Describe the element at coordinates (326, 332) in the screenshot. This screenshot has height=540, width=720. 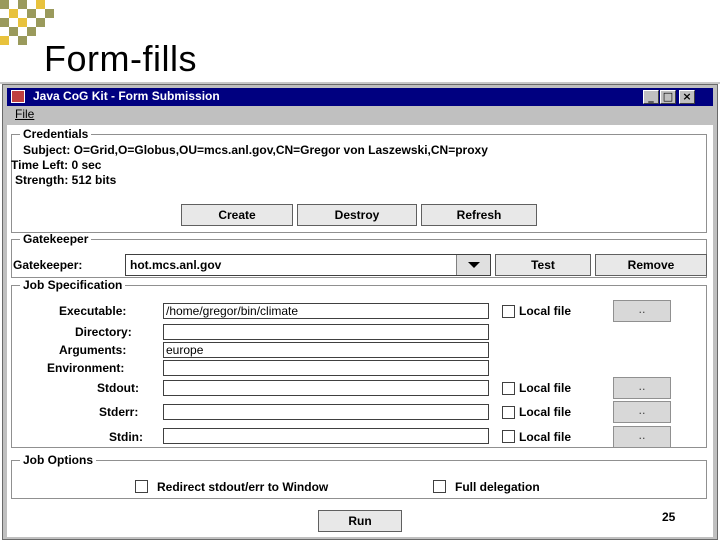
I see `directory-field` at that location.